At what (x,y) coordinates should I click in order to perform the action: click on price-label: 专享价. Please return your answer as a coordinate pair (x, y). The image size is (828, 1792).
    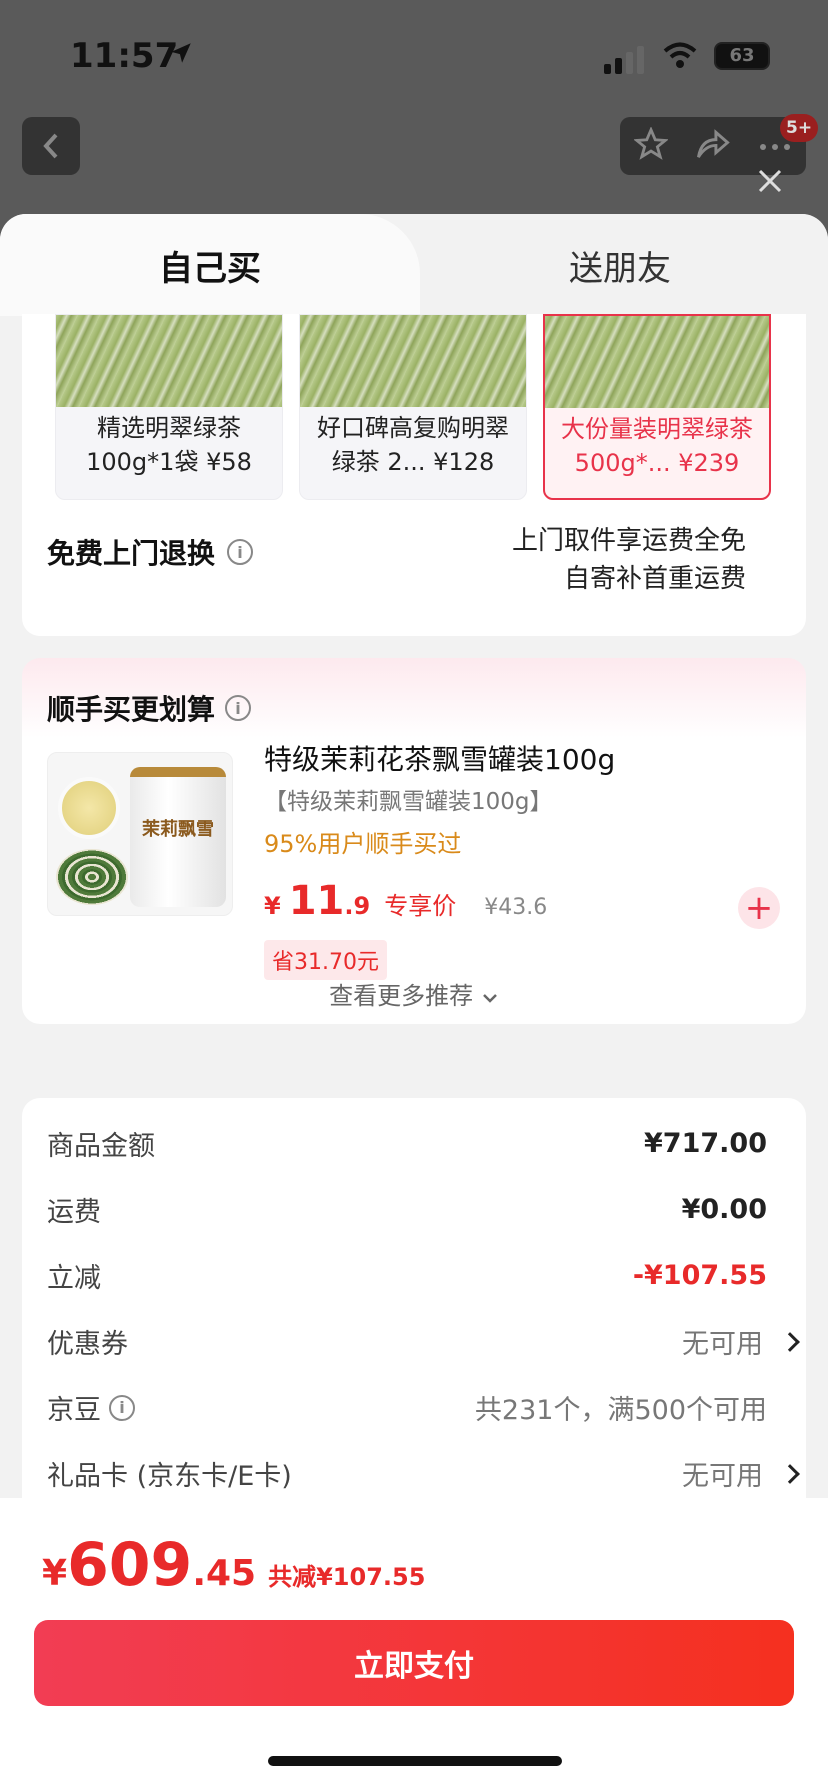
    Looking at the image, I should click on (420, 906).